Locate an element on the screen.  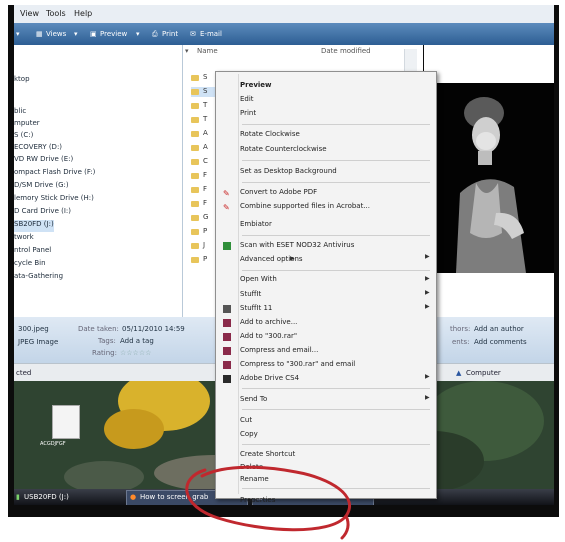
menu-item-delete: Delete is located at coordinates (251, 469).